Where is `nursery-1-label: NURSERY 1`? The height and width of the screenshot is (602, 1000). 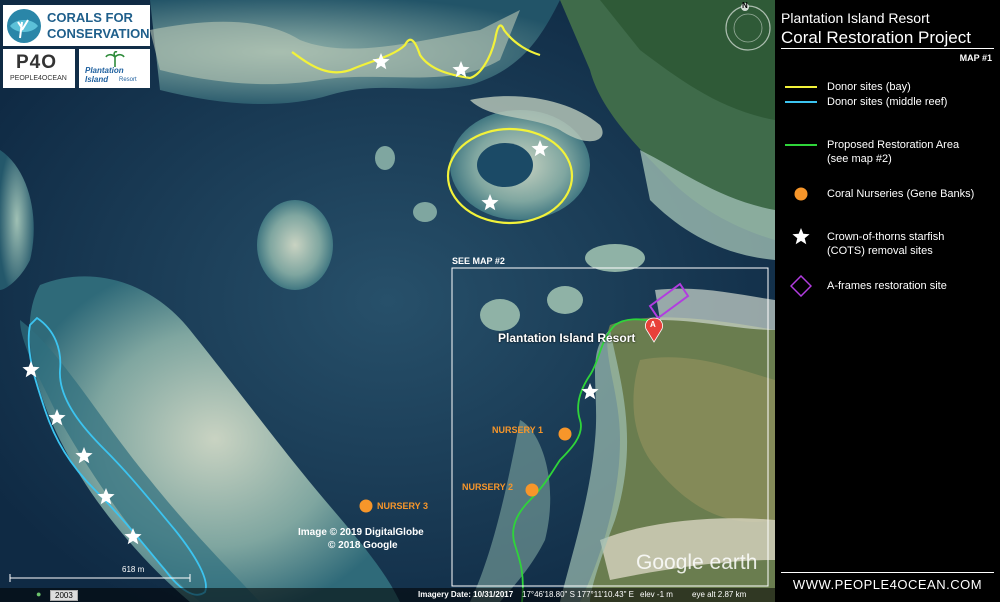
nursery-1-label: NURSERY 1 is located at coordinates (518, 430).